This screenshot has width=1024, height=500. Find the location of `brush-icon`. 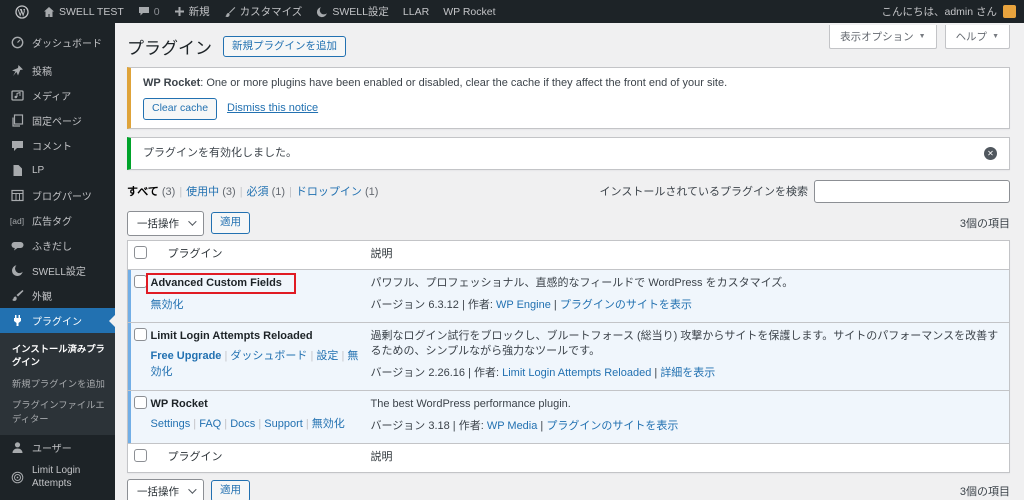

brush-icon is located at coordinates (229, 11).